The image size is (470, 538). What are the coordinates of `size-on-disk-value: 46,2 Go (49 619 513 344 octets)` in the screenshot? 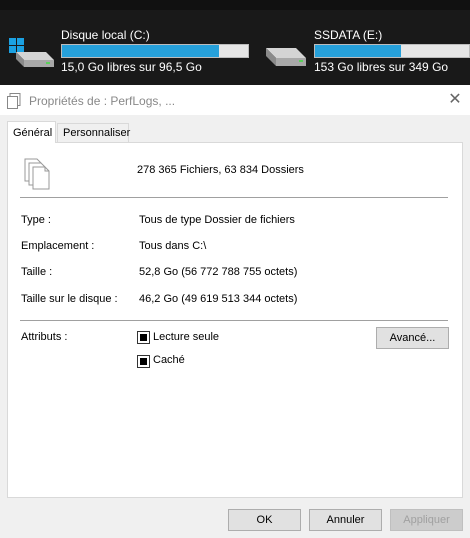 It's located at (218, 299).